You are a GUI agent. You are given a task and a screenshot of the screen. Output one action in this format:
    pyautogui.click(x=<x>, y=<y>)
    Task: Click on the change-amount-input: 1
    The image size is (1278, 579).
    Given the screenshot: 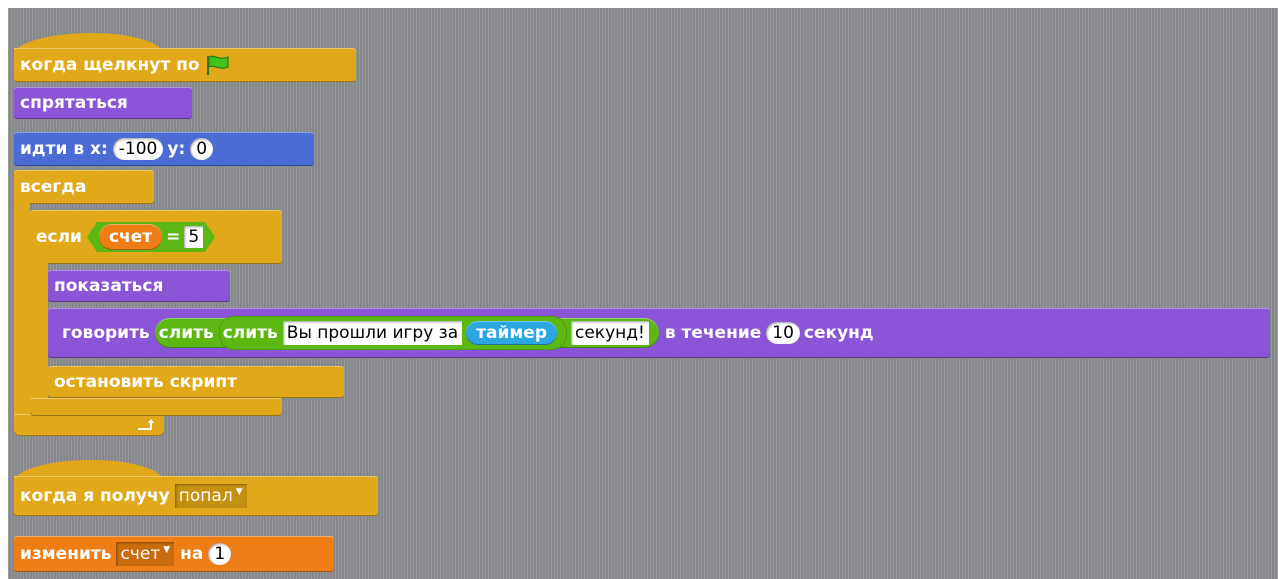 What is the action you would take?
    pyautogui.click(x=220, y=554)
    